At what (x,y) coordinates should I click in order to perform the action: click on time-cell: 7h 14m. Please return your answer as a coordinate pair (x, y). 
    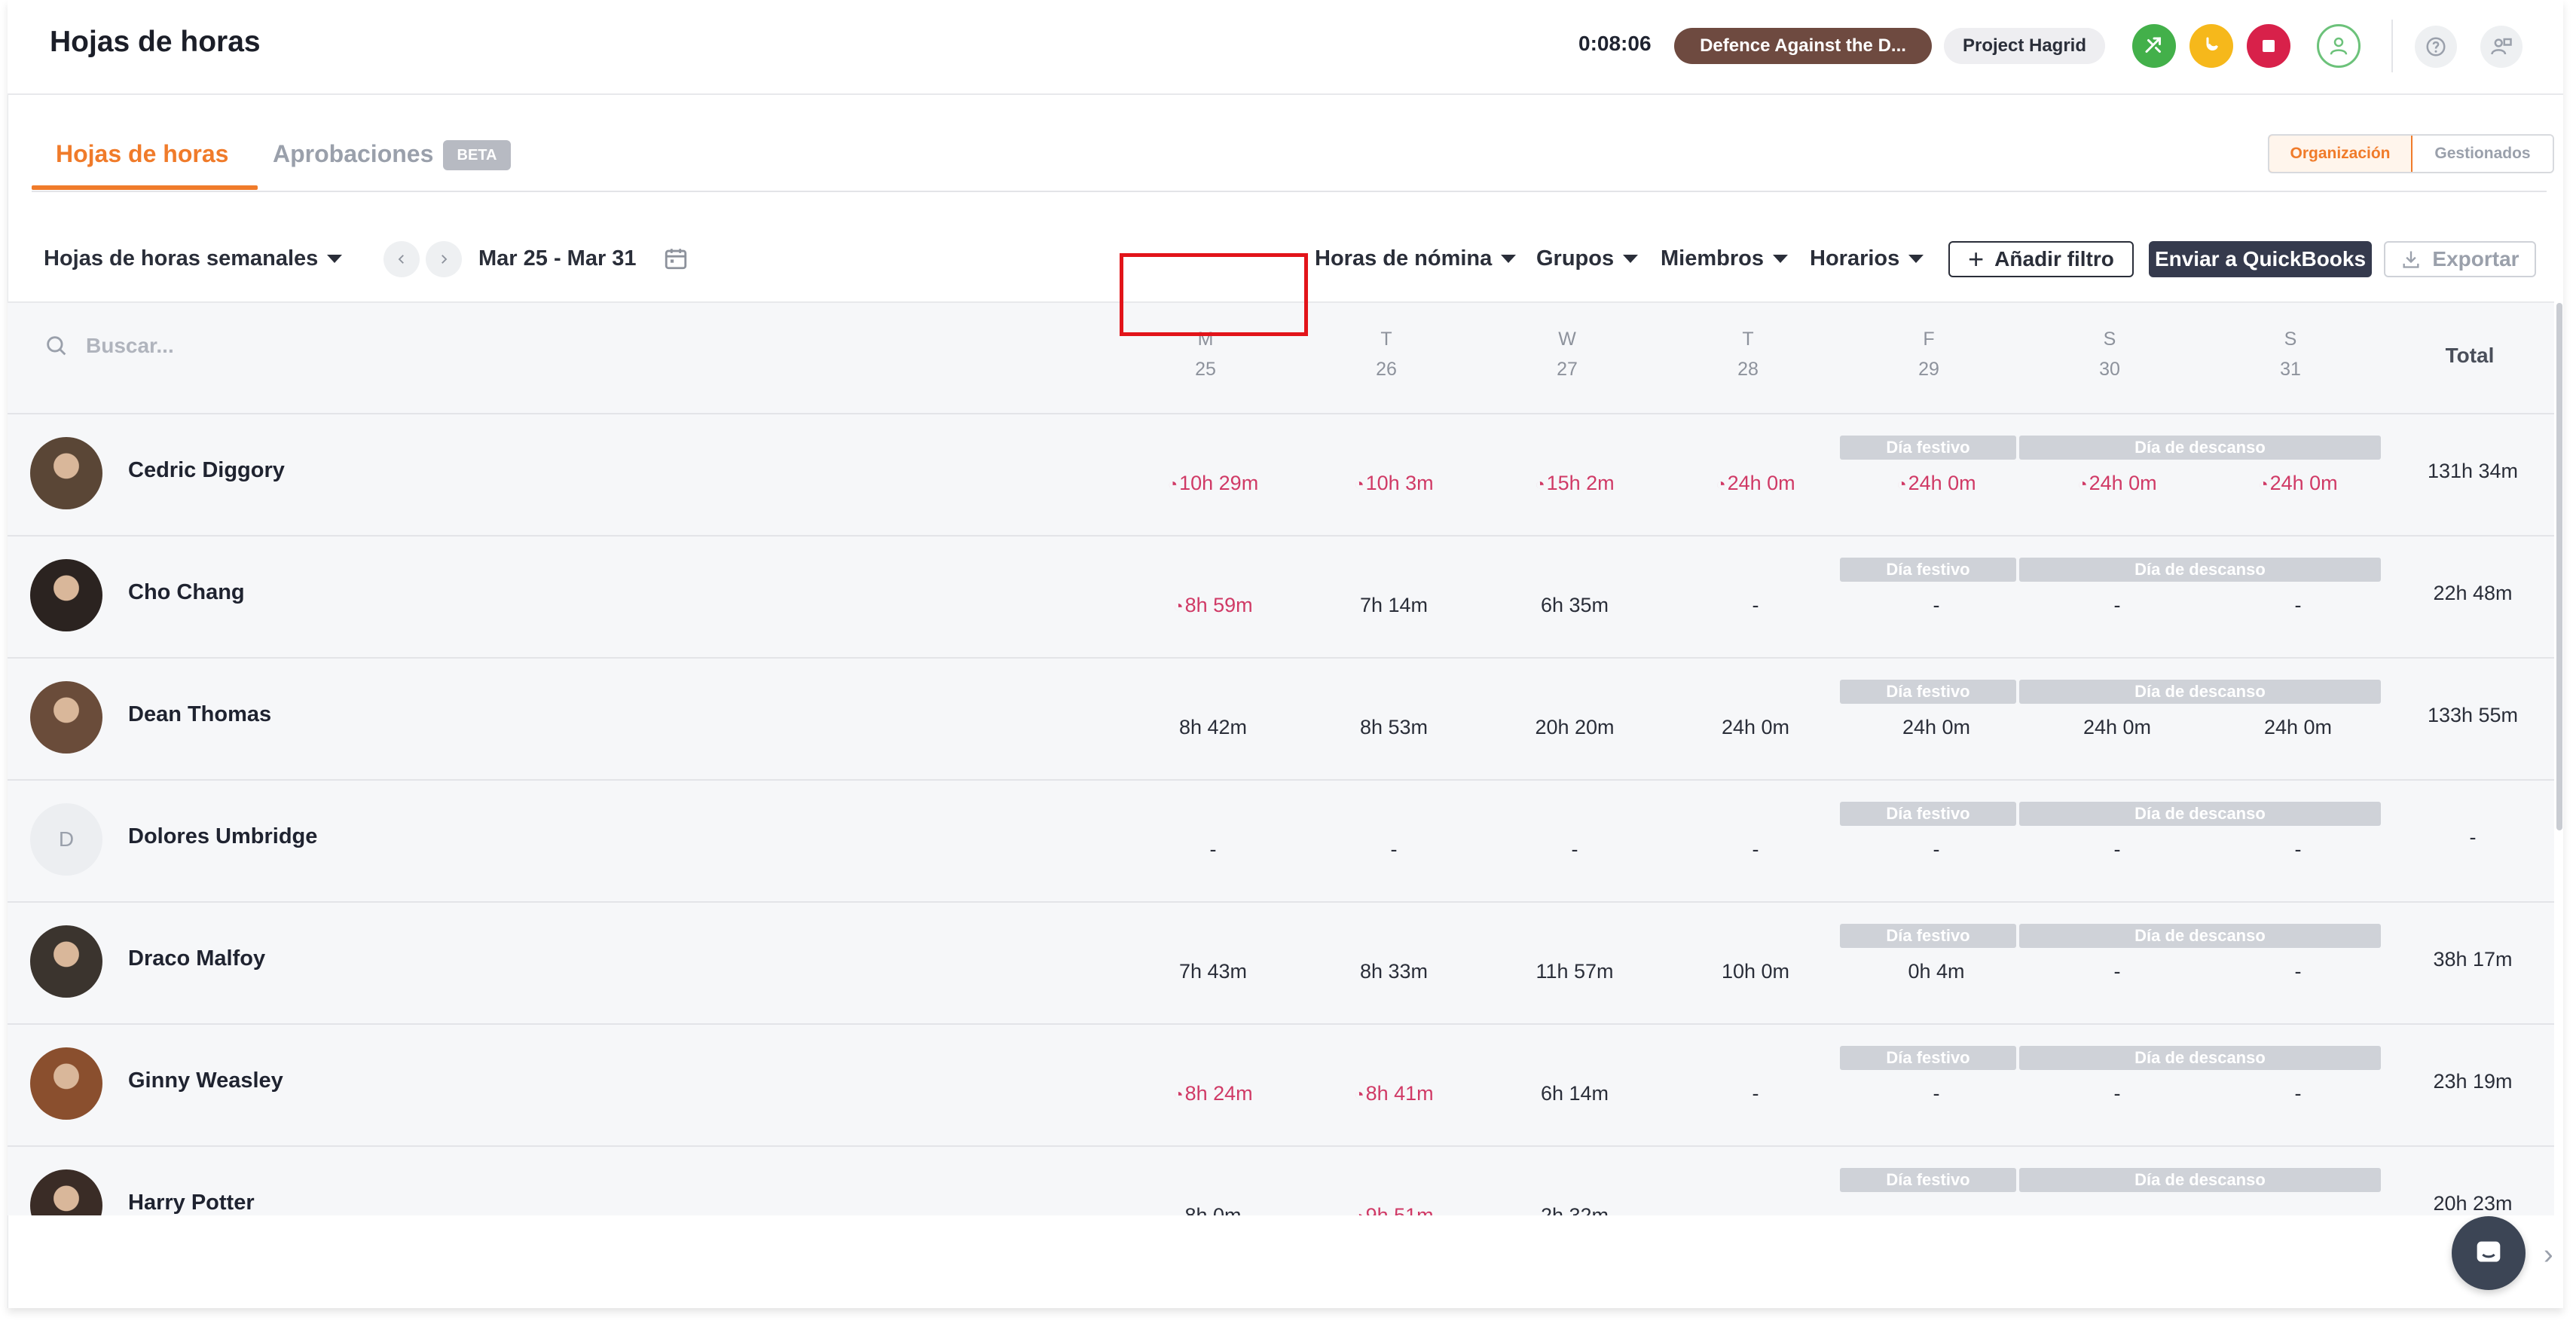
    Looking at the image, I should click on (1393, 605).